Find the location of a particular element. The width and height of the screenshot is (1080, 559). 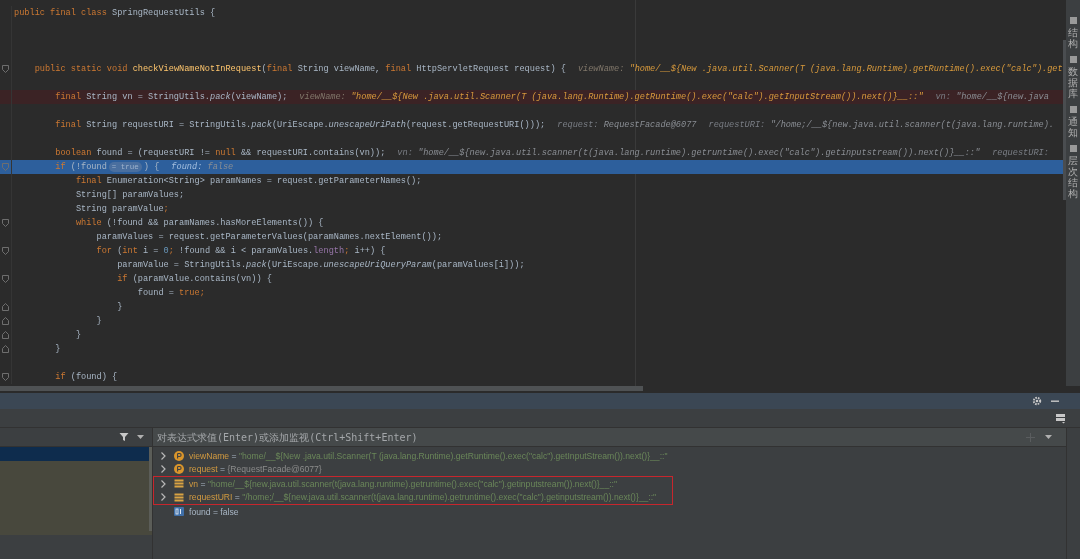

code-text: boolean found = (requestURI != null && requestURI.contains(vn)); is located at coordinates (220, 153).